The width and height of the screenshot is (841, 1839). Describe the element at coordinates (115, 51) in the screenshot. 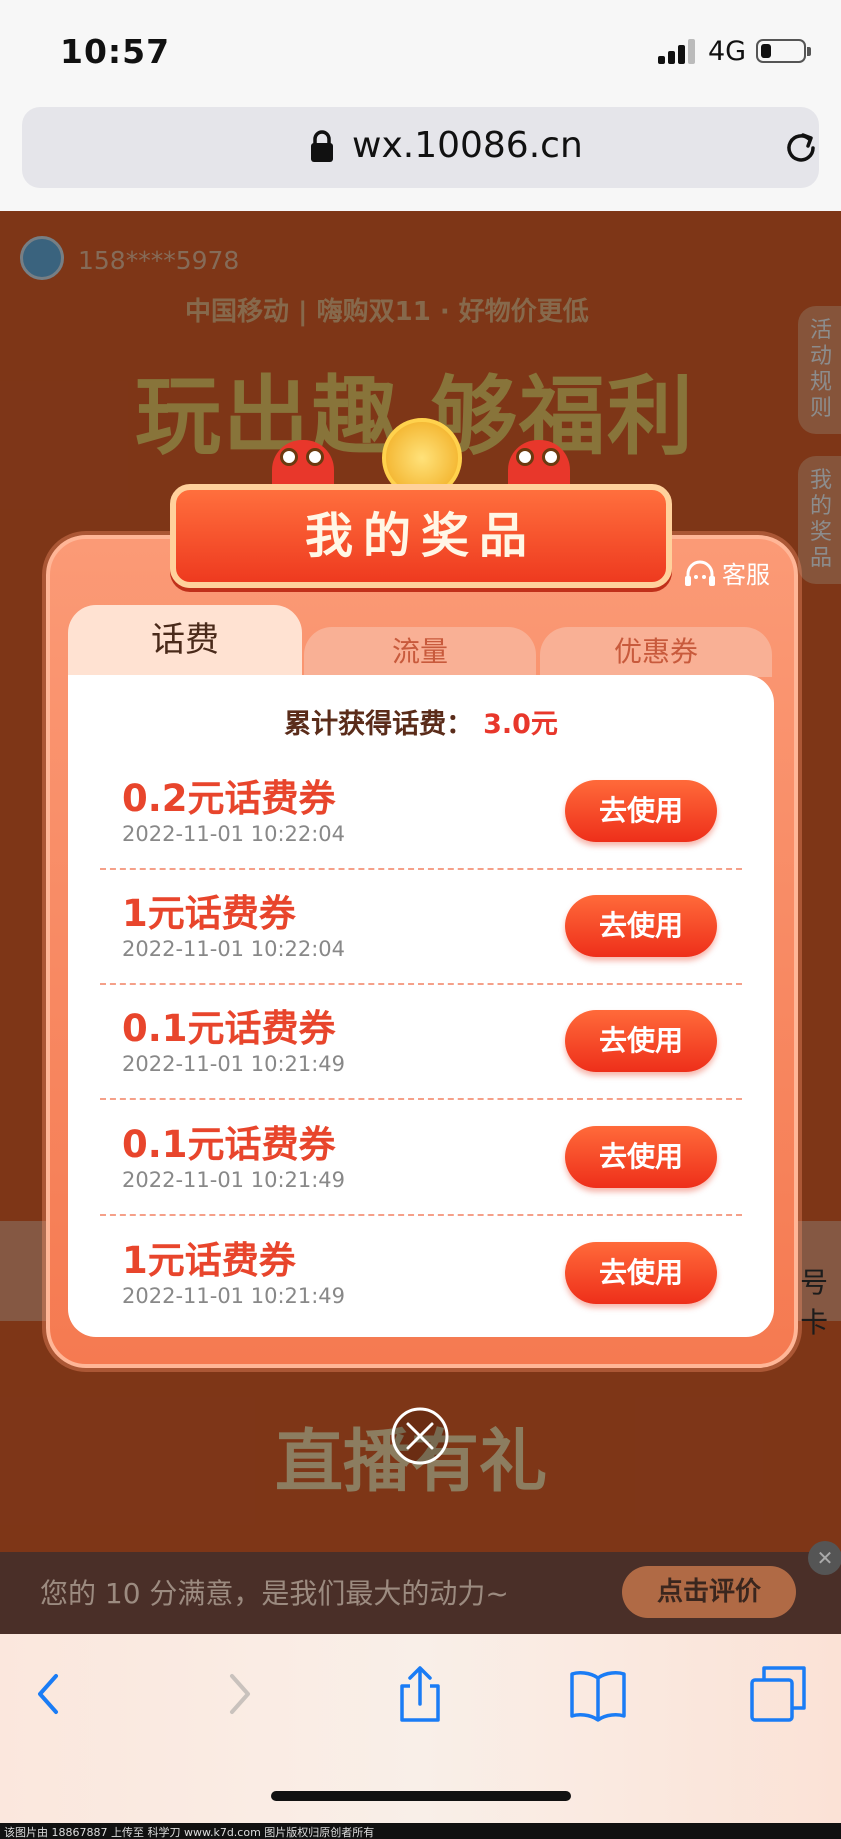

I see `status-time: 10:57` at that location.